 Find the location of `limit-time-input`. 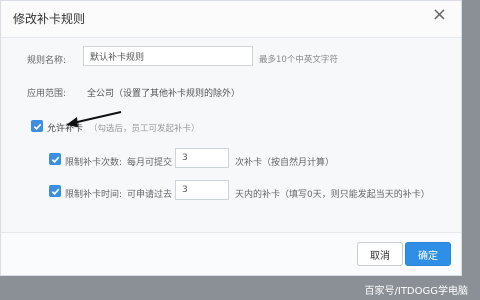

limit-time-input is located at coordinates (202, 190).